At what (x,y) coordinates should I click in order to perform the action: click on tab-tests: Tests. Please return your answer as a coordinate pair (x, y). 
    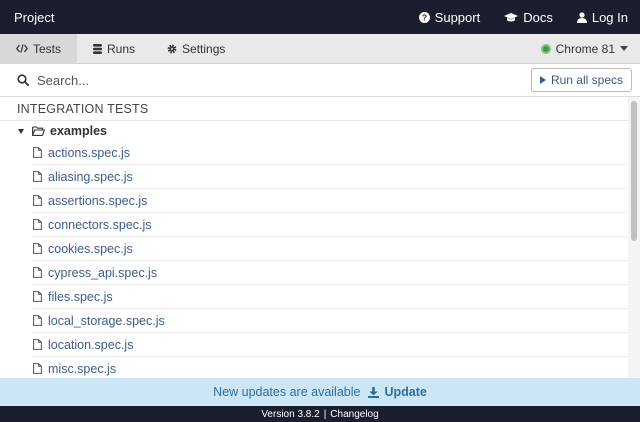
    Looking at the image, I should click on (39, 48).